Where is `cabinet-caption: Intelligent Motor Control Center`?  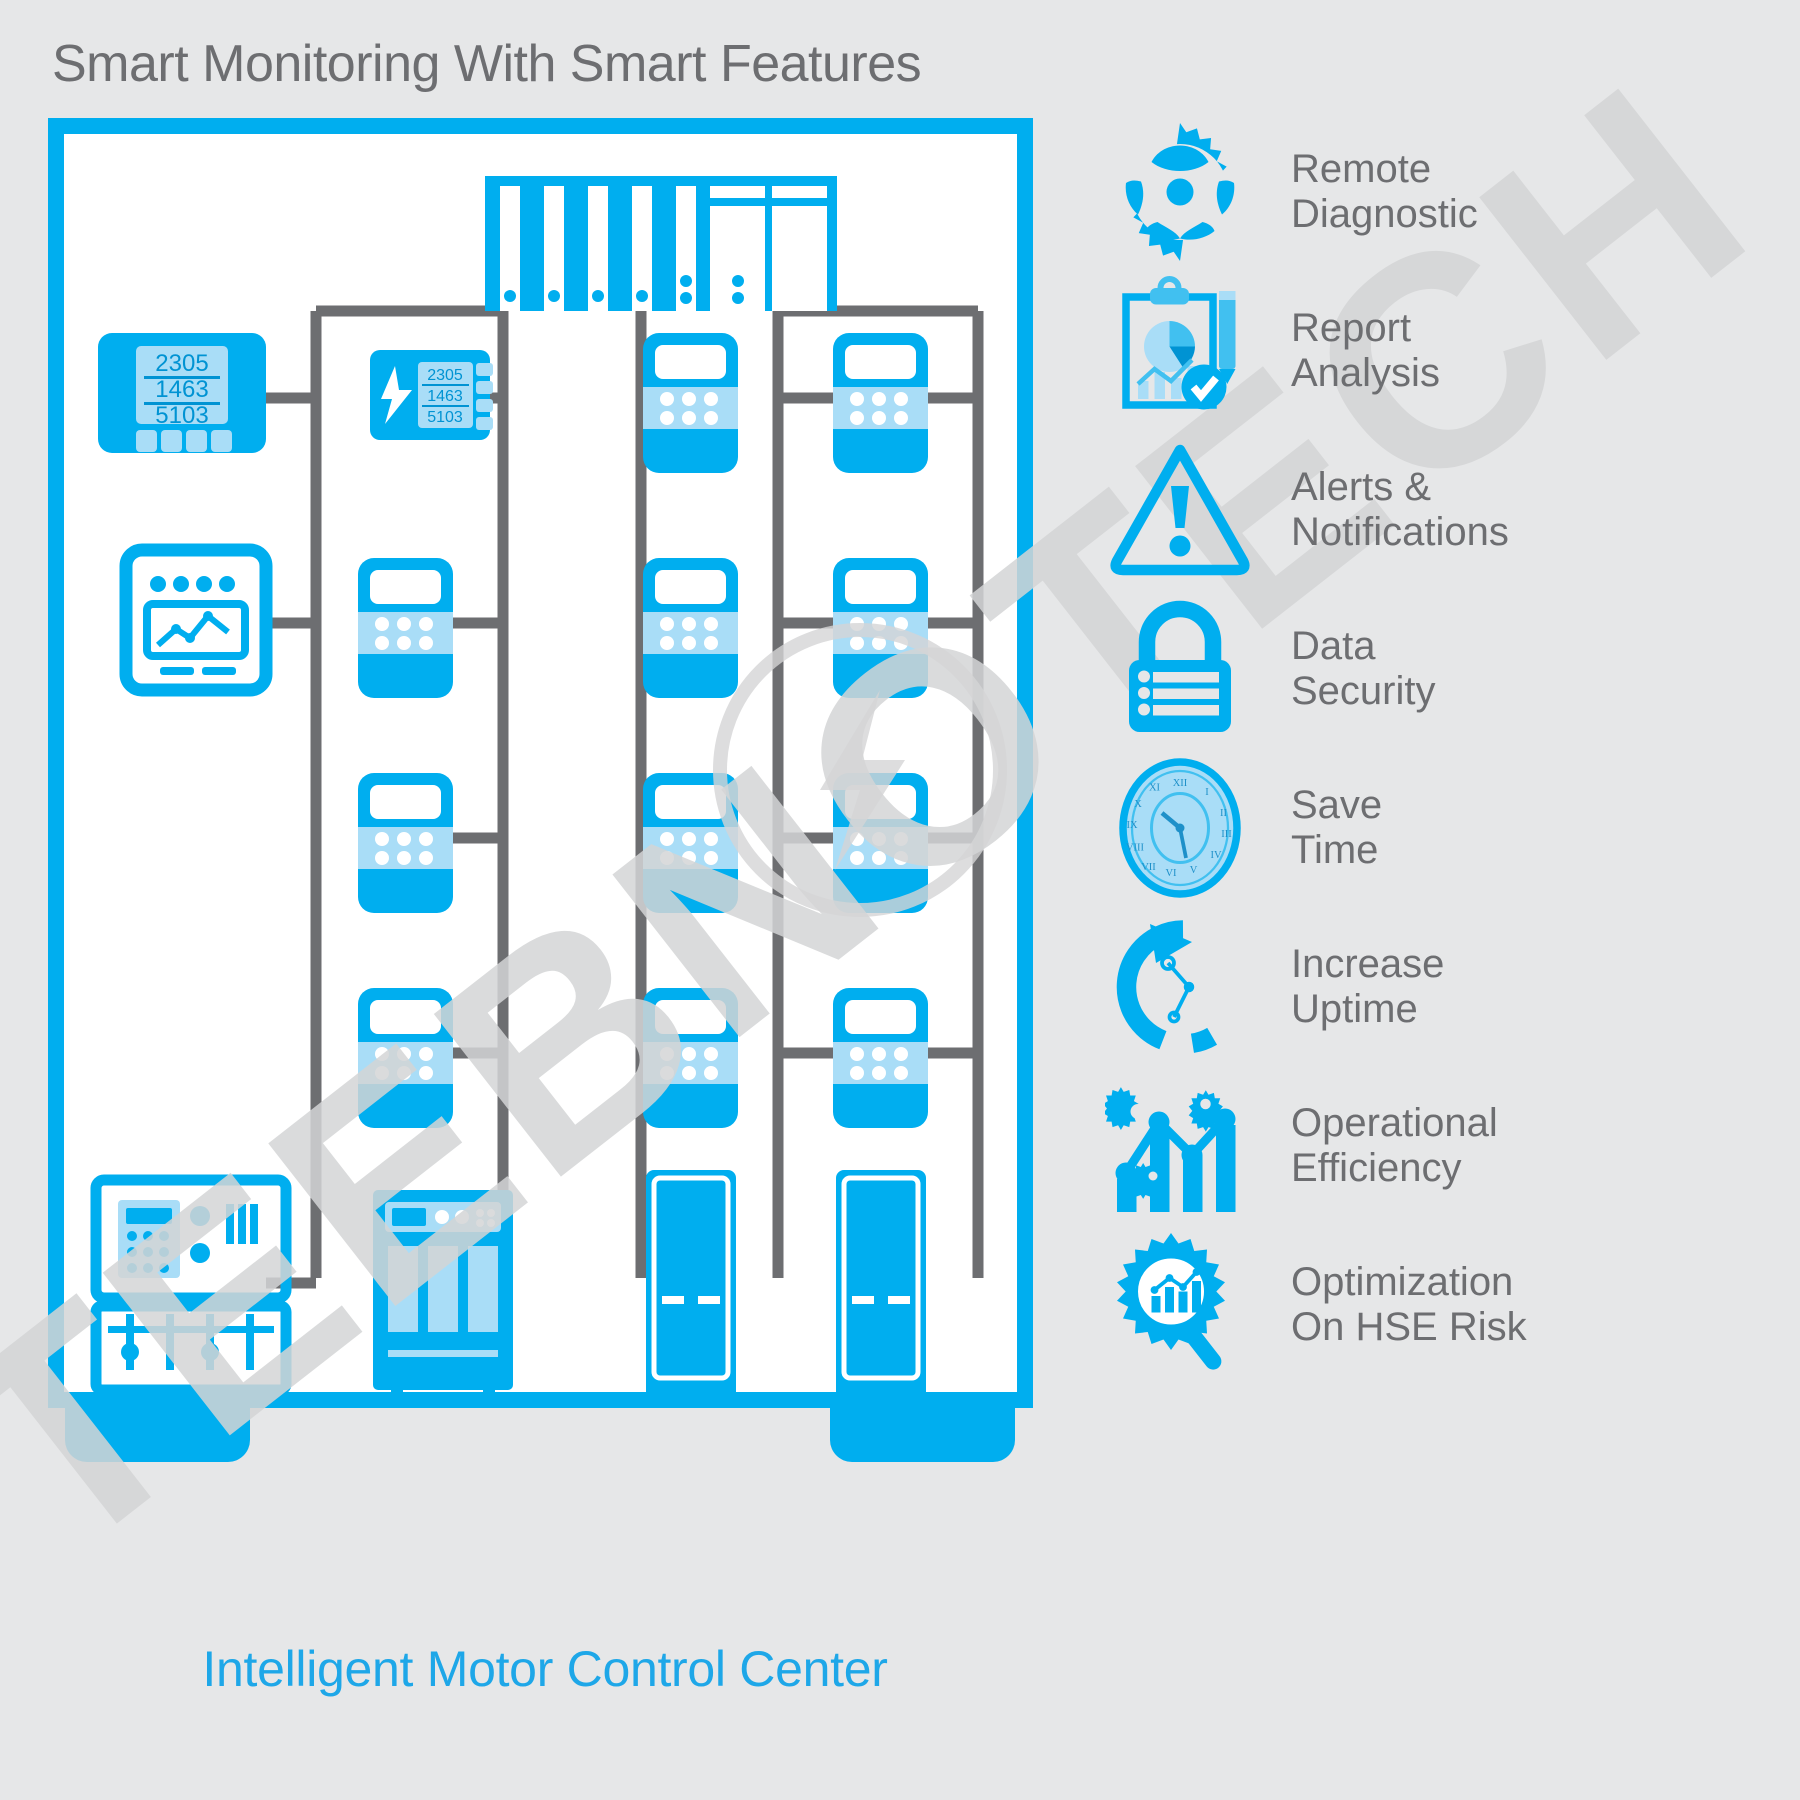 cabinet-caption: Intelligent Motor Control Center is located at coordinates (545, 1669).